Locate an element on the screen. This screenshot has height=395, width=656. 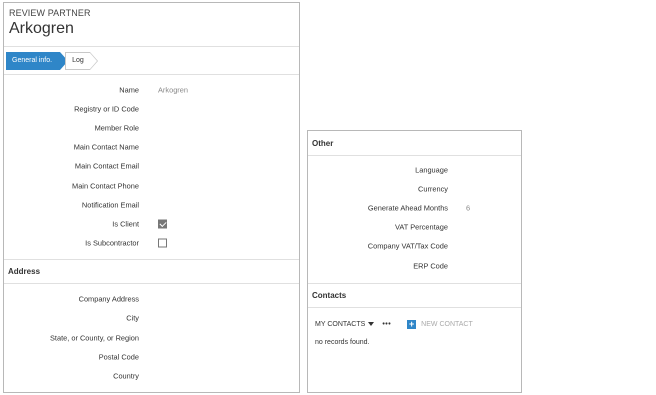
field-city: City is located at coordinates (151, 318).